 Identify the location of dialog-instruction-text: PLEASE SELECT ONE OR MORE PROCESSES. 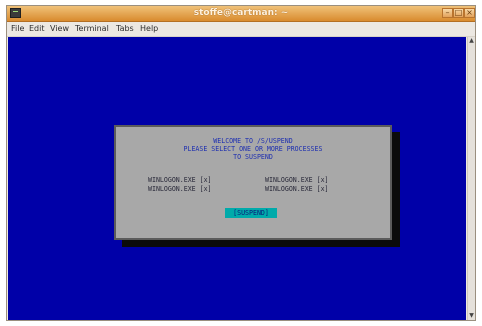
(253, 149).